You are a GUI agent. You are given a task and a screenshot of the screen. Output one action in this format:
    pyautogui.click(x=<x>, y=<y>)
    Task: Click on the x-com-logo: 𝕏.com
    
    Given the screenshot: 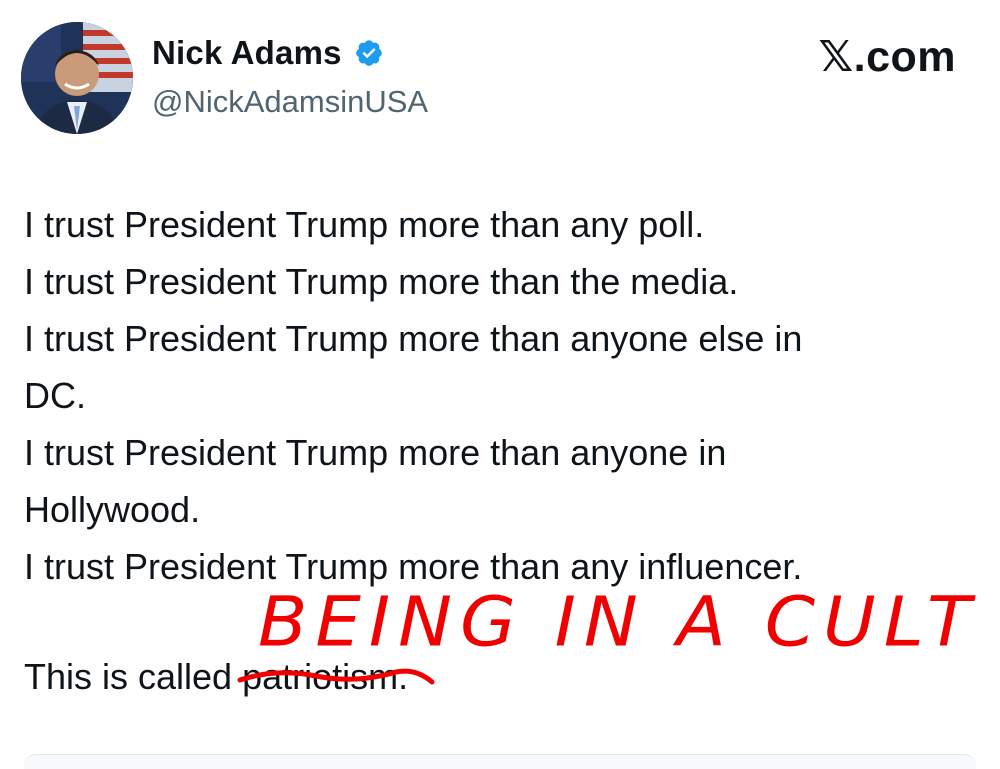 What is the action you would take?
    pyautogui.click(x=887, y=57)
    